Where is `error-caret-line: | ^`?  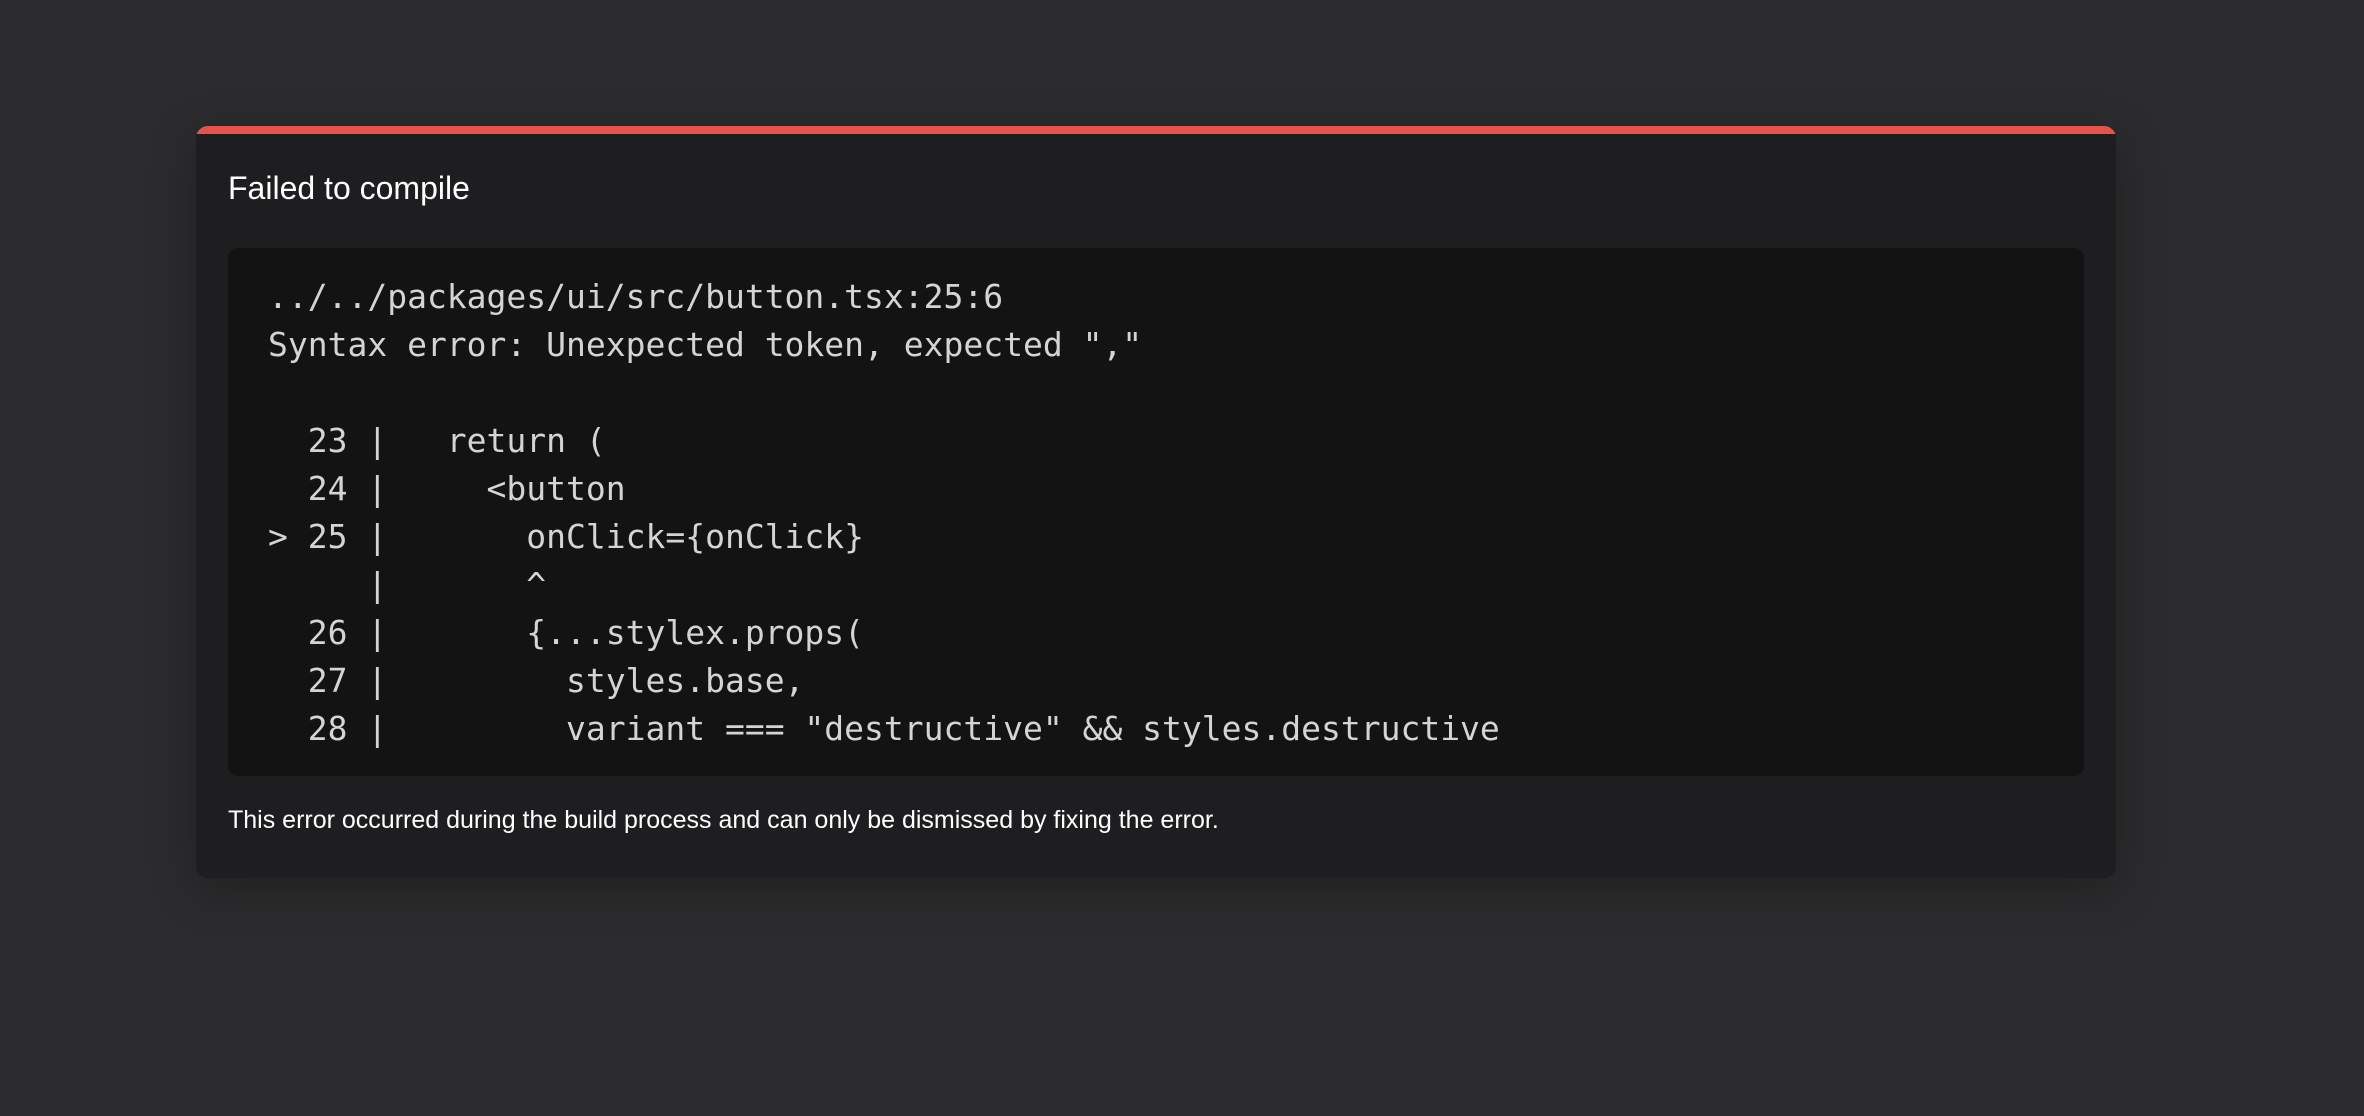
error-caret-line: | ^ is located at coordinates (407, 584).